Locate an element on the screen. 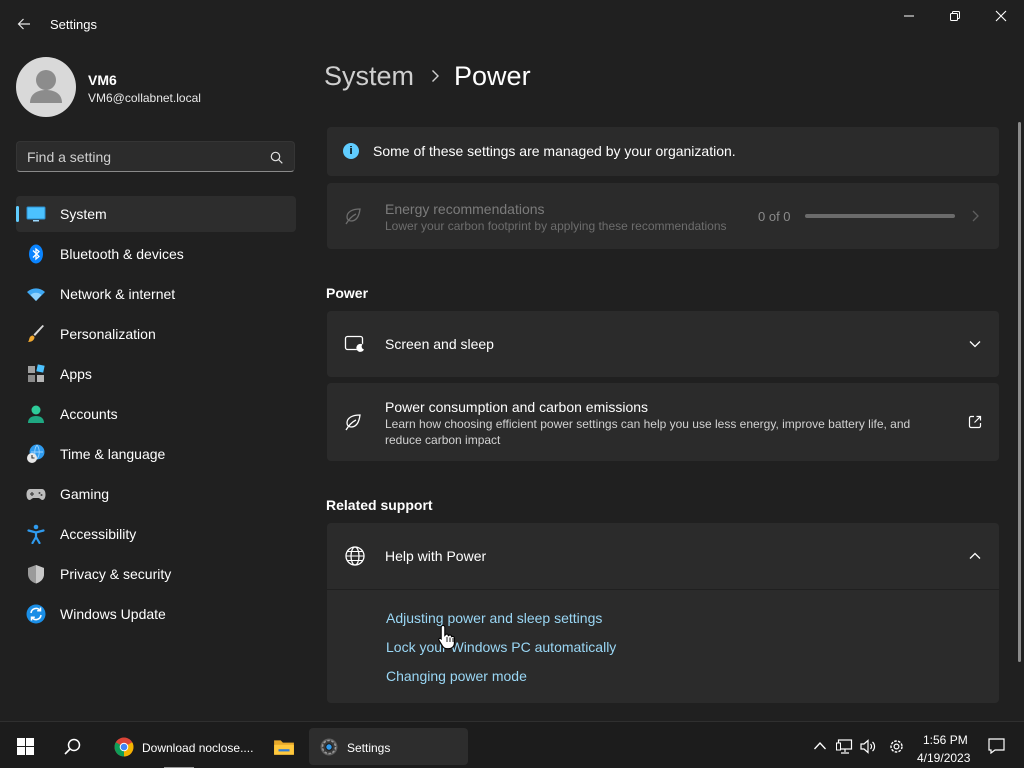 Image resolution: width=1024 pixels, height=768 pixels. page-title: Power is located at coordinates (492, 75).